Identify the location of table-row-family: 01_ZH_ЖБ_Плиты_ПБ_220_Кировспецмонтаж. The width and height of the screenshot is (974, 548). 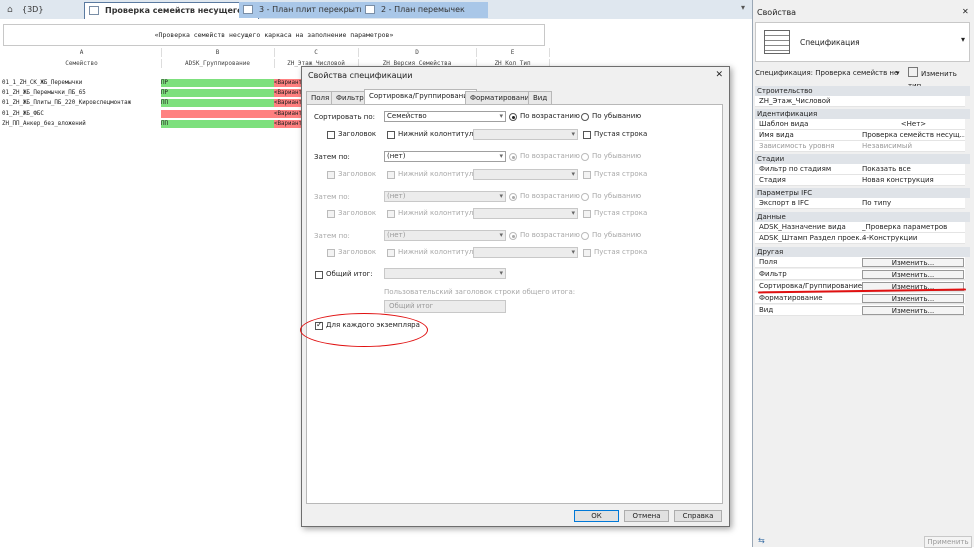
(66, 103).